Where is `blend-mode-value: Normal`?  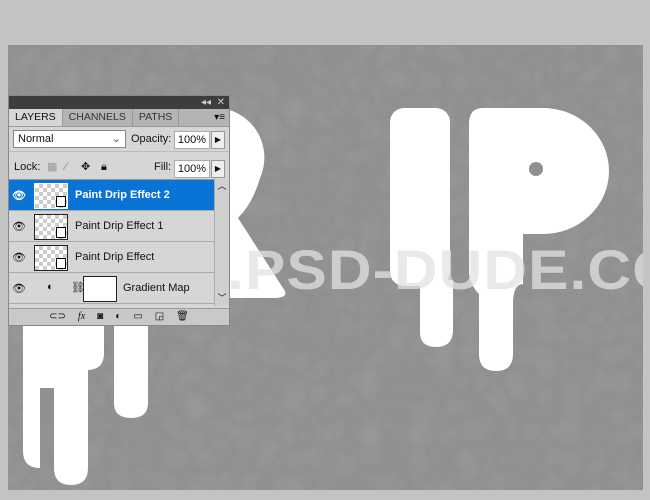
blend-mode-value: Normal is located at coordinates (36, 139).